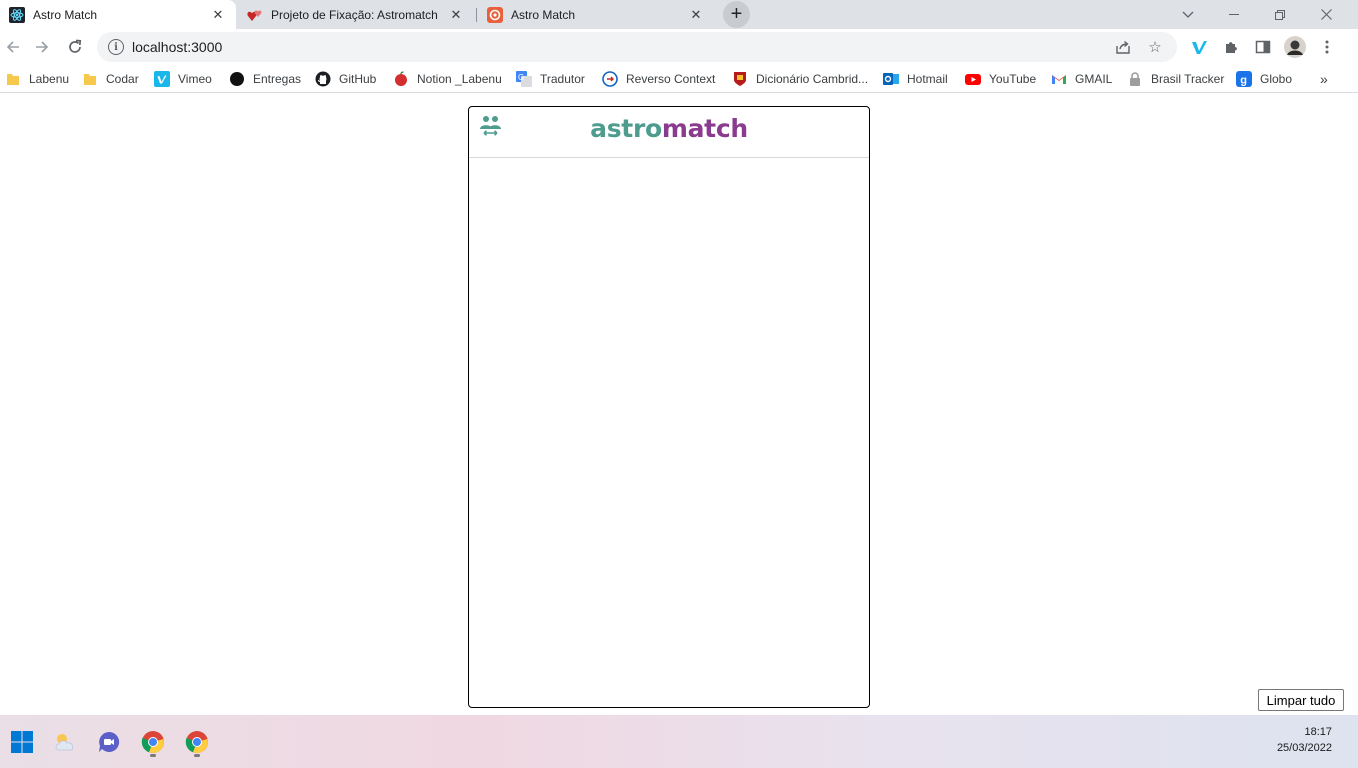 The width and height of the screenshot is (1358, 768). Describe the element at coordinates (17, 14) in the screenshot. I see `react-icon` at that location.